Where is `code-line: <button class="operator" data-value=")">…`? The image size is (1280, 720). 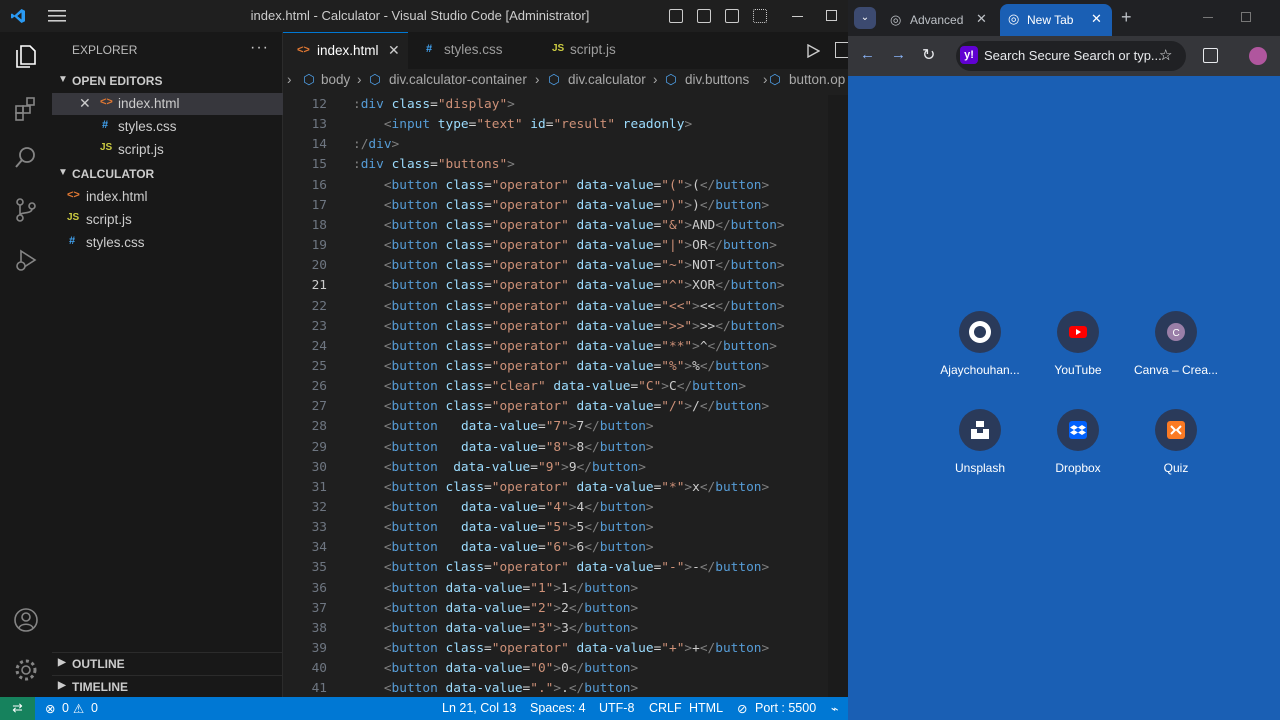
code-line: <button class="operator" data-value=")">… is located at coordinates (561, 205).